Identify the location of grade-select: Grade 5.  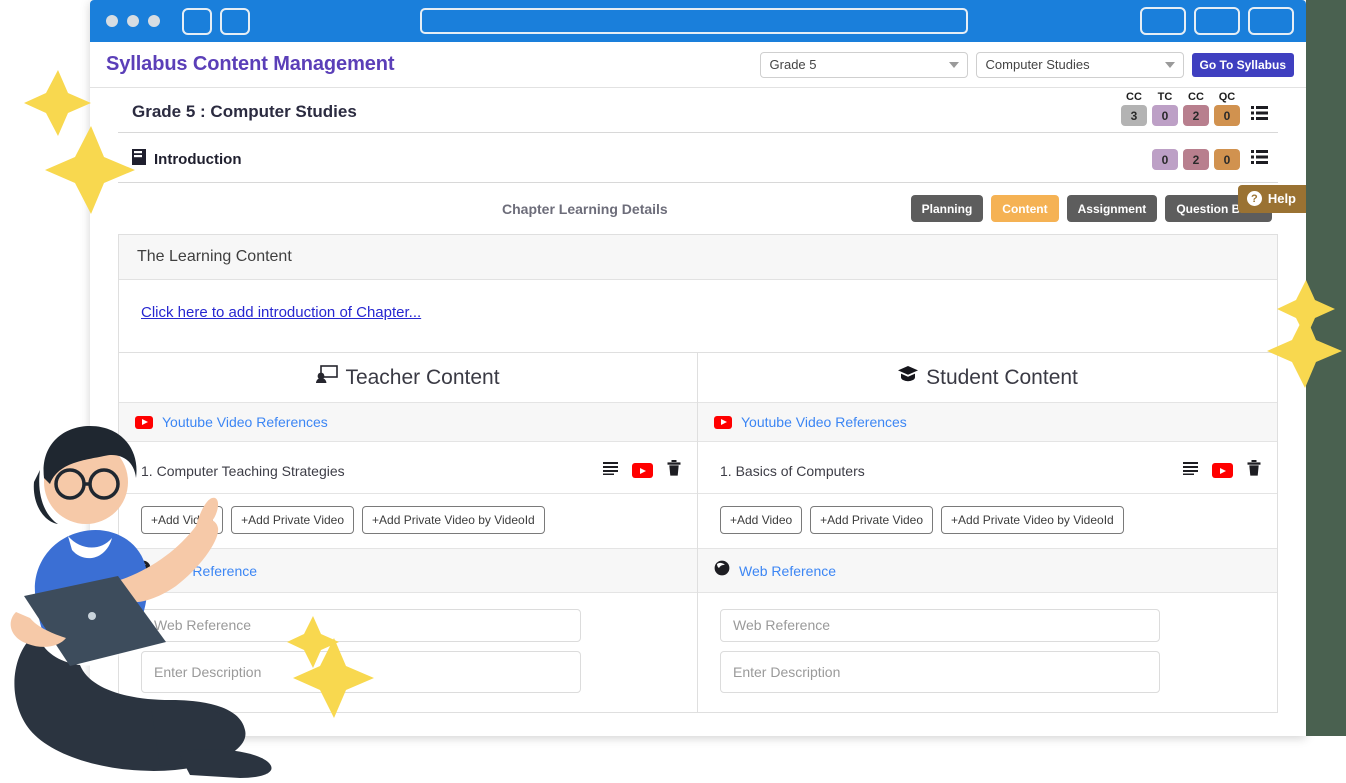
(863, 64).